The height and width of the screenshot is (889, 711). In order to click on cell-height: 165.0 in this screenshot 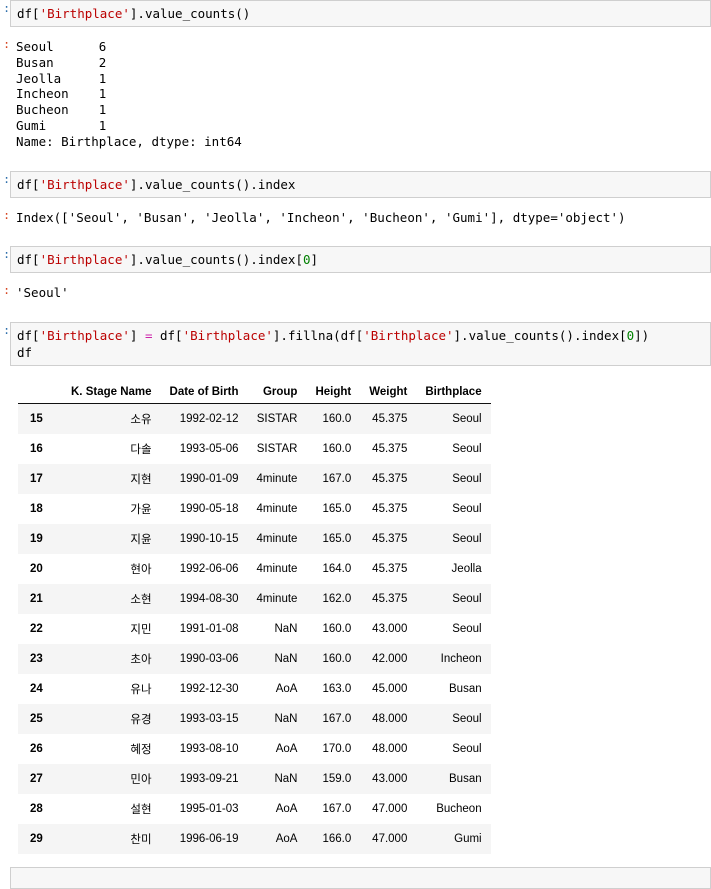, I will do `click(337, 509)`.